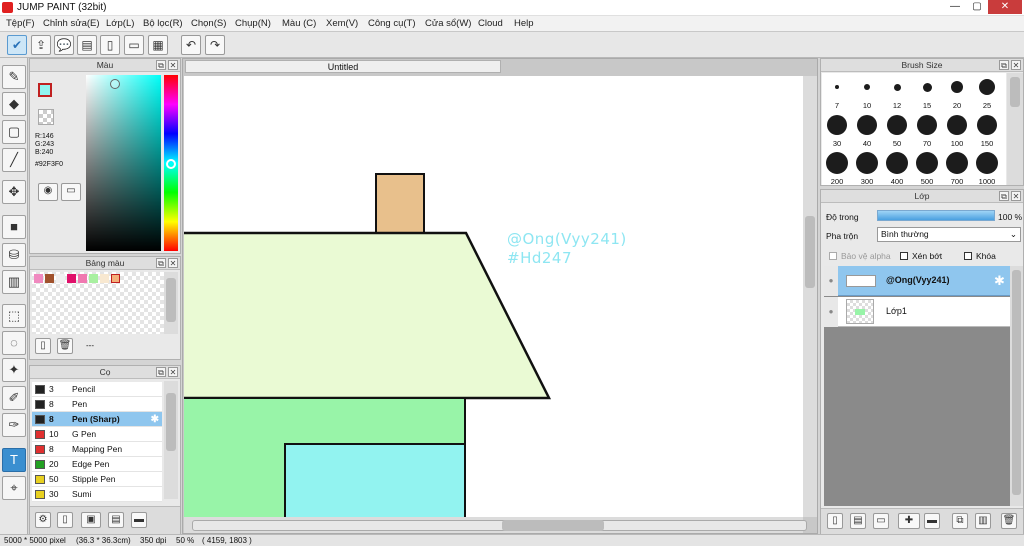  What do you see at coordinates (14, 316) in the screenshot?
I see `select-rect-tool-icon: ⬚` at bounding box center [14, 316].